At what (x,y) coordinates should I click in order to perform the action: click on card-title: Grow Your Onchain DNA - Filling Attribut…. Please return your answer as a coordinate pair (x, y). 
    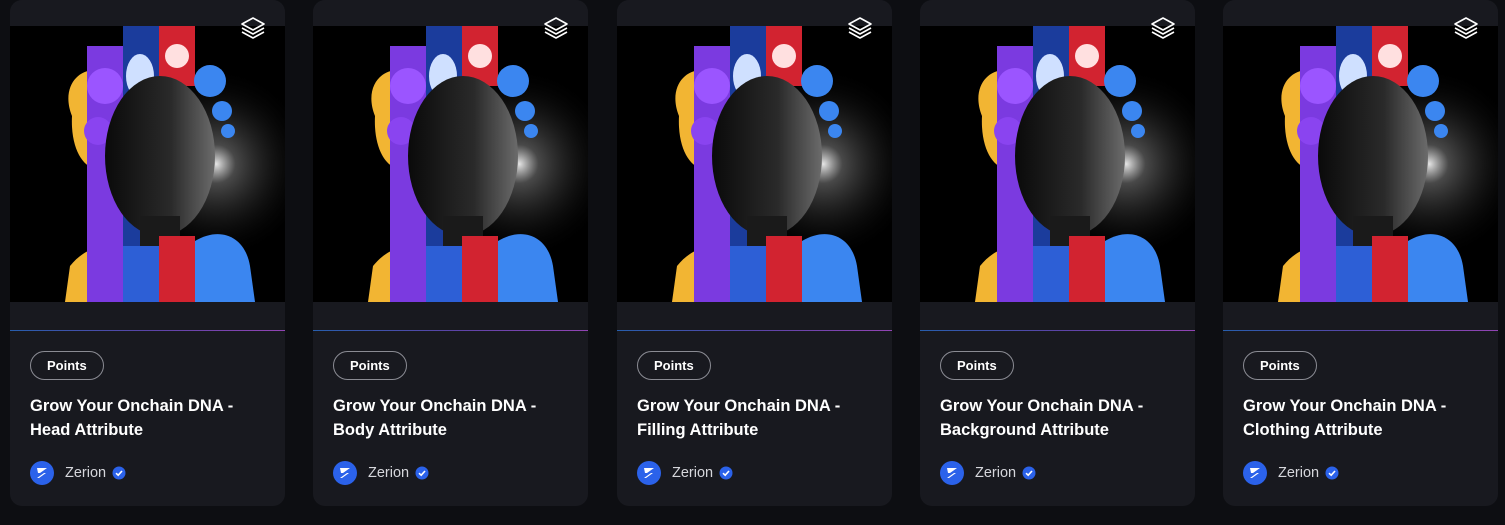
    Looking at the image, I should click on (752, 418).